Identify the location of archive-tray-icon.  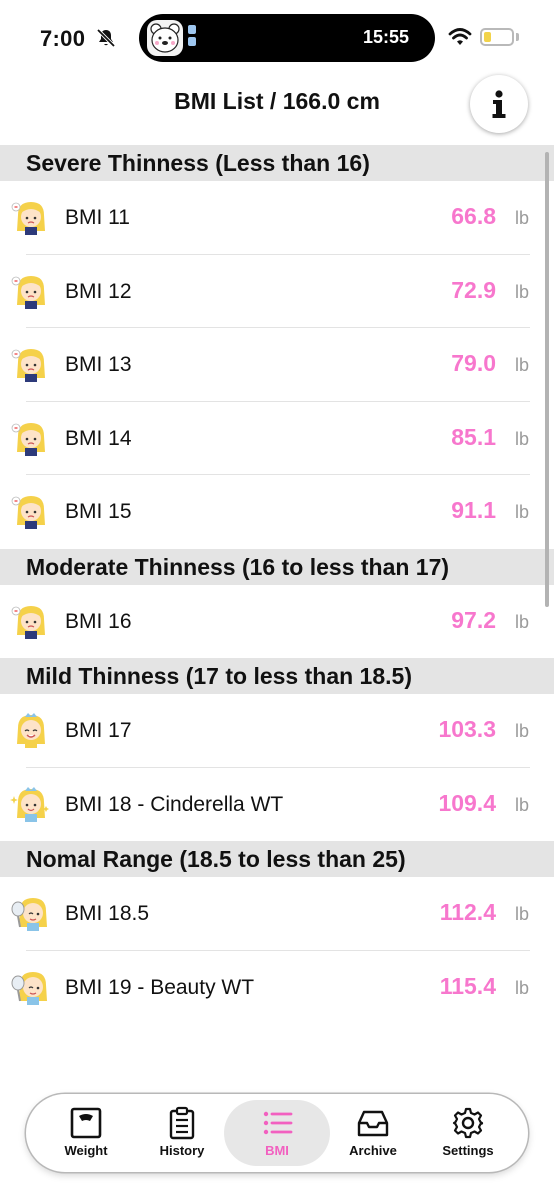
(373, 1123).